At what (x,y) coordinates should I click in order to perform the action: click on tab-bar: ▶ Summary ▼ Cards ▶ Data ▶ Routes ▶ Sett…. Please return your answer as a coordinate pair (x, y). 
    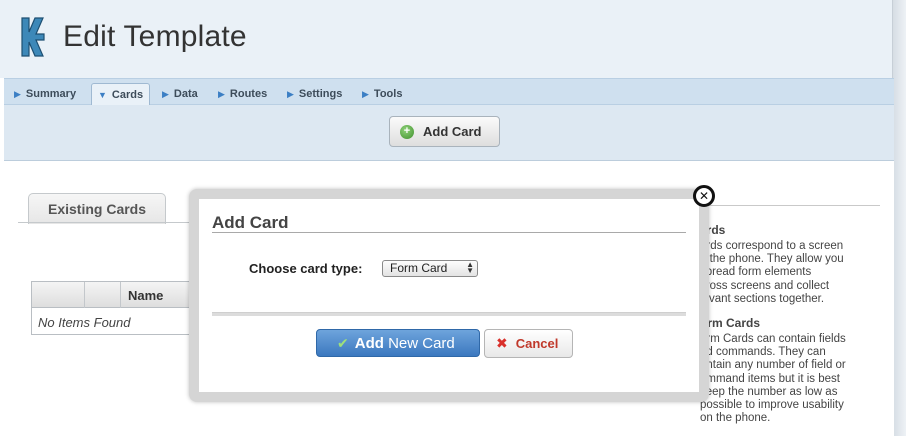
    Looking at the image, I should click on (449, 91).